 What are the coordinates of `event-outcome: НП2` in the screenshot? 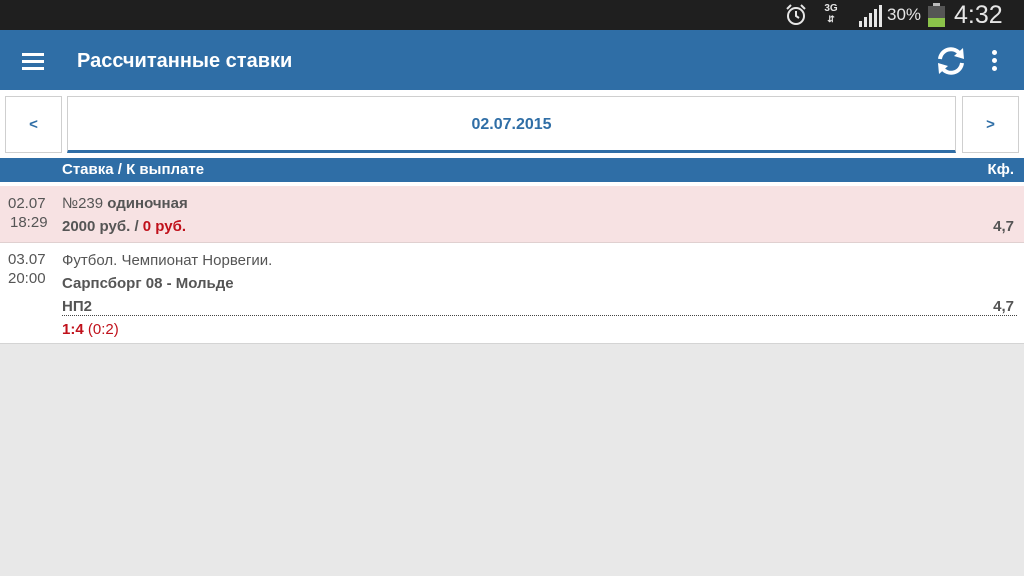 It's located at (77, 306).